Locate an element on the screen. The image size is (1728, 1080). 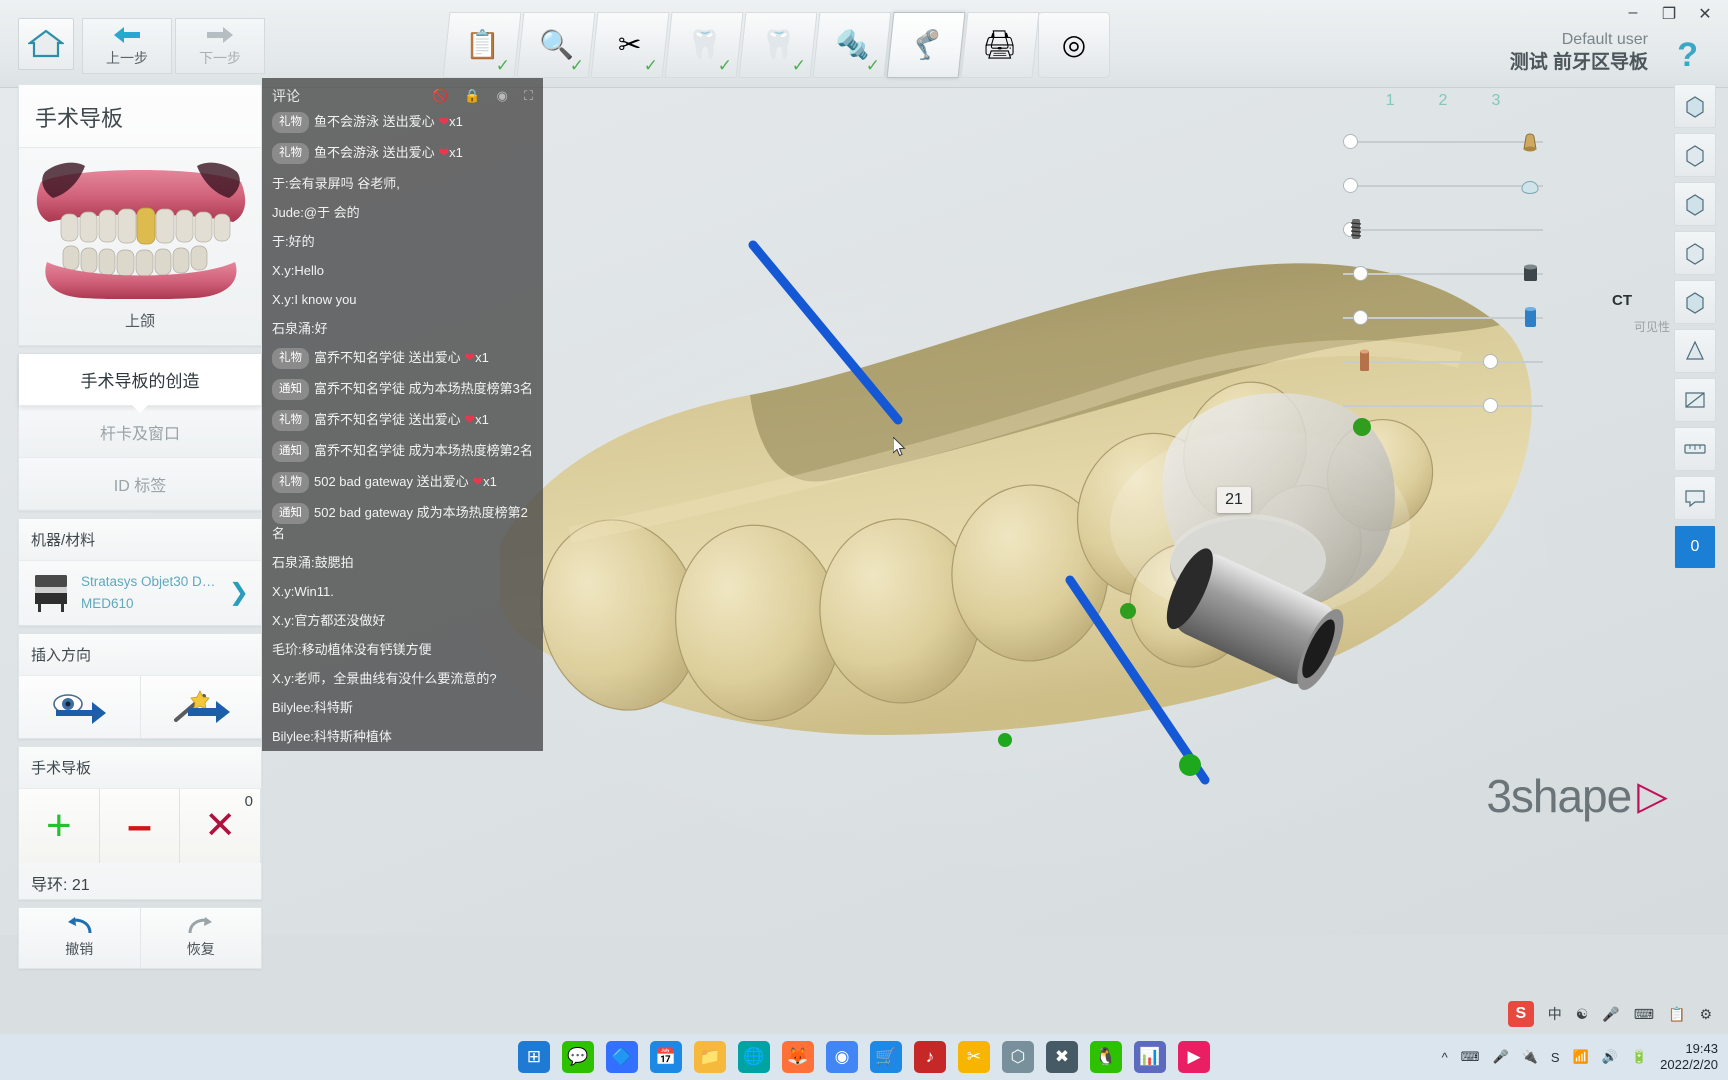
help-button: ? is located at coordinates (1687, 55).